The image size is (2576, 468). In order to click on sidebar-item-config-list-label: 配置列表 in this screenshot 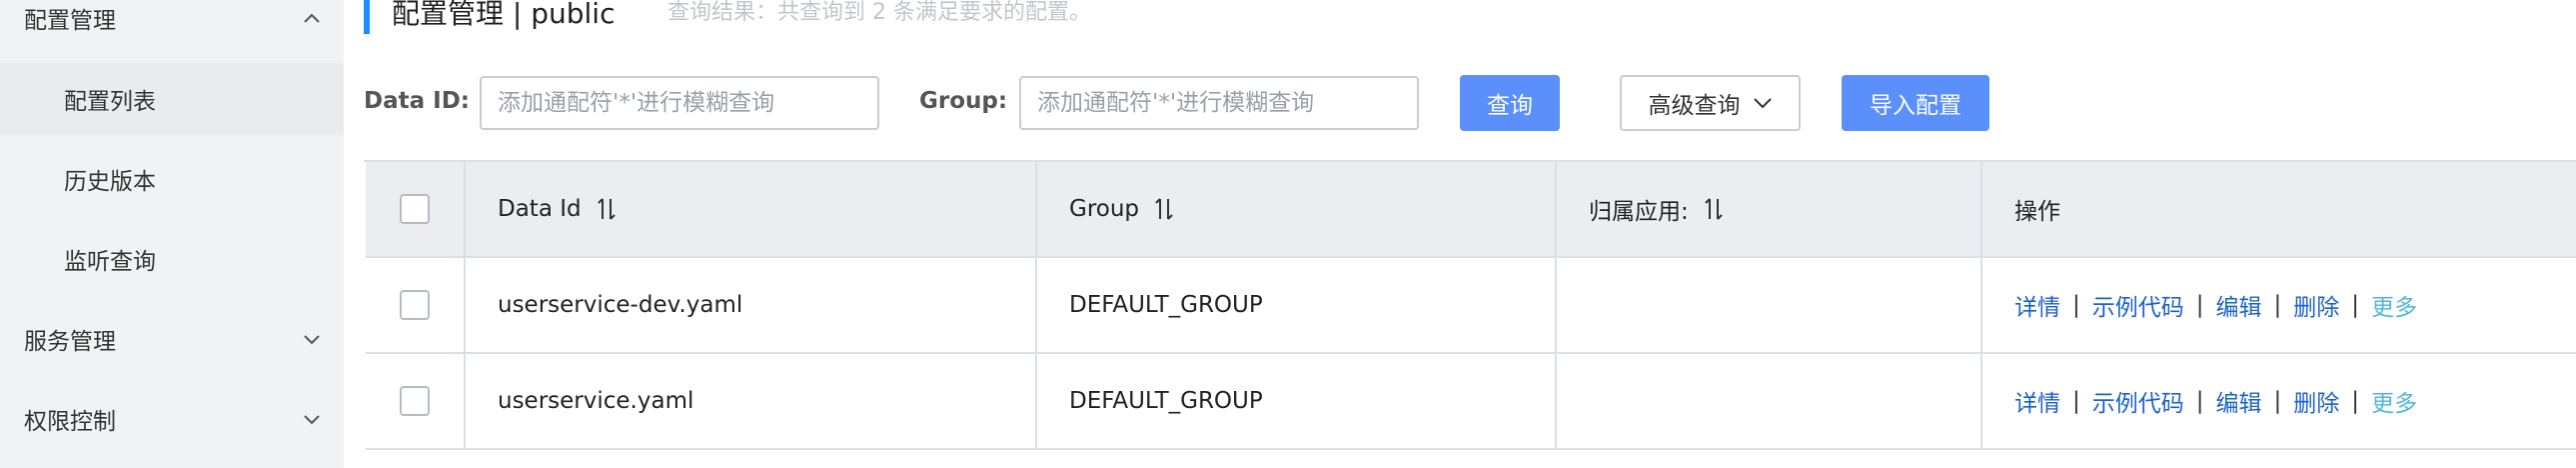, I will do `click(110, 102)`.